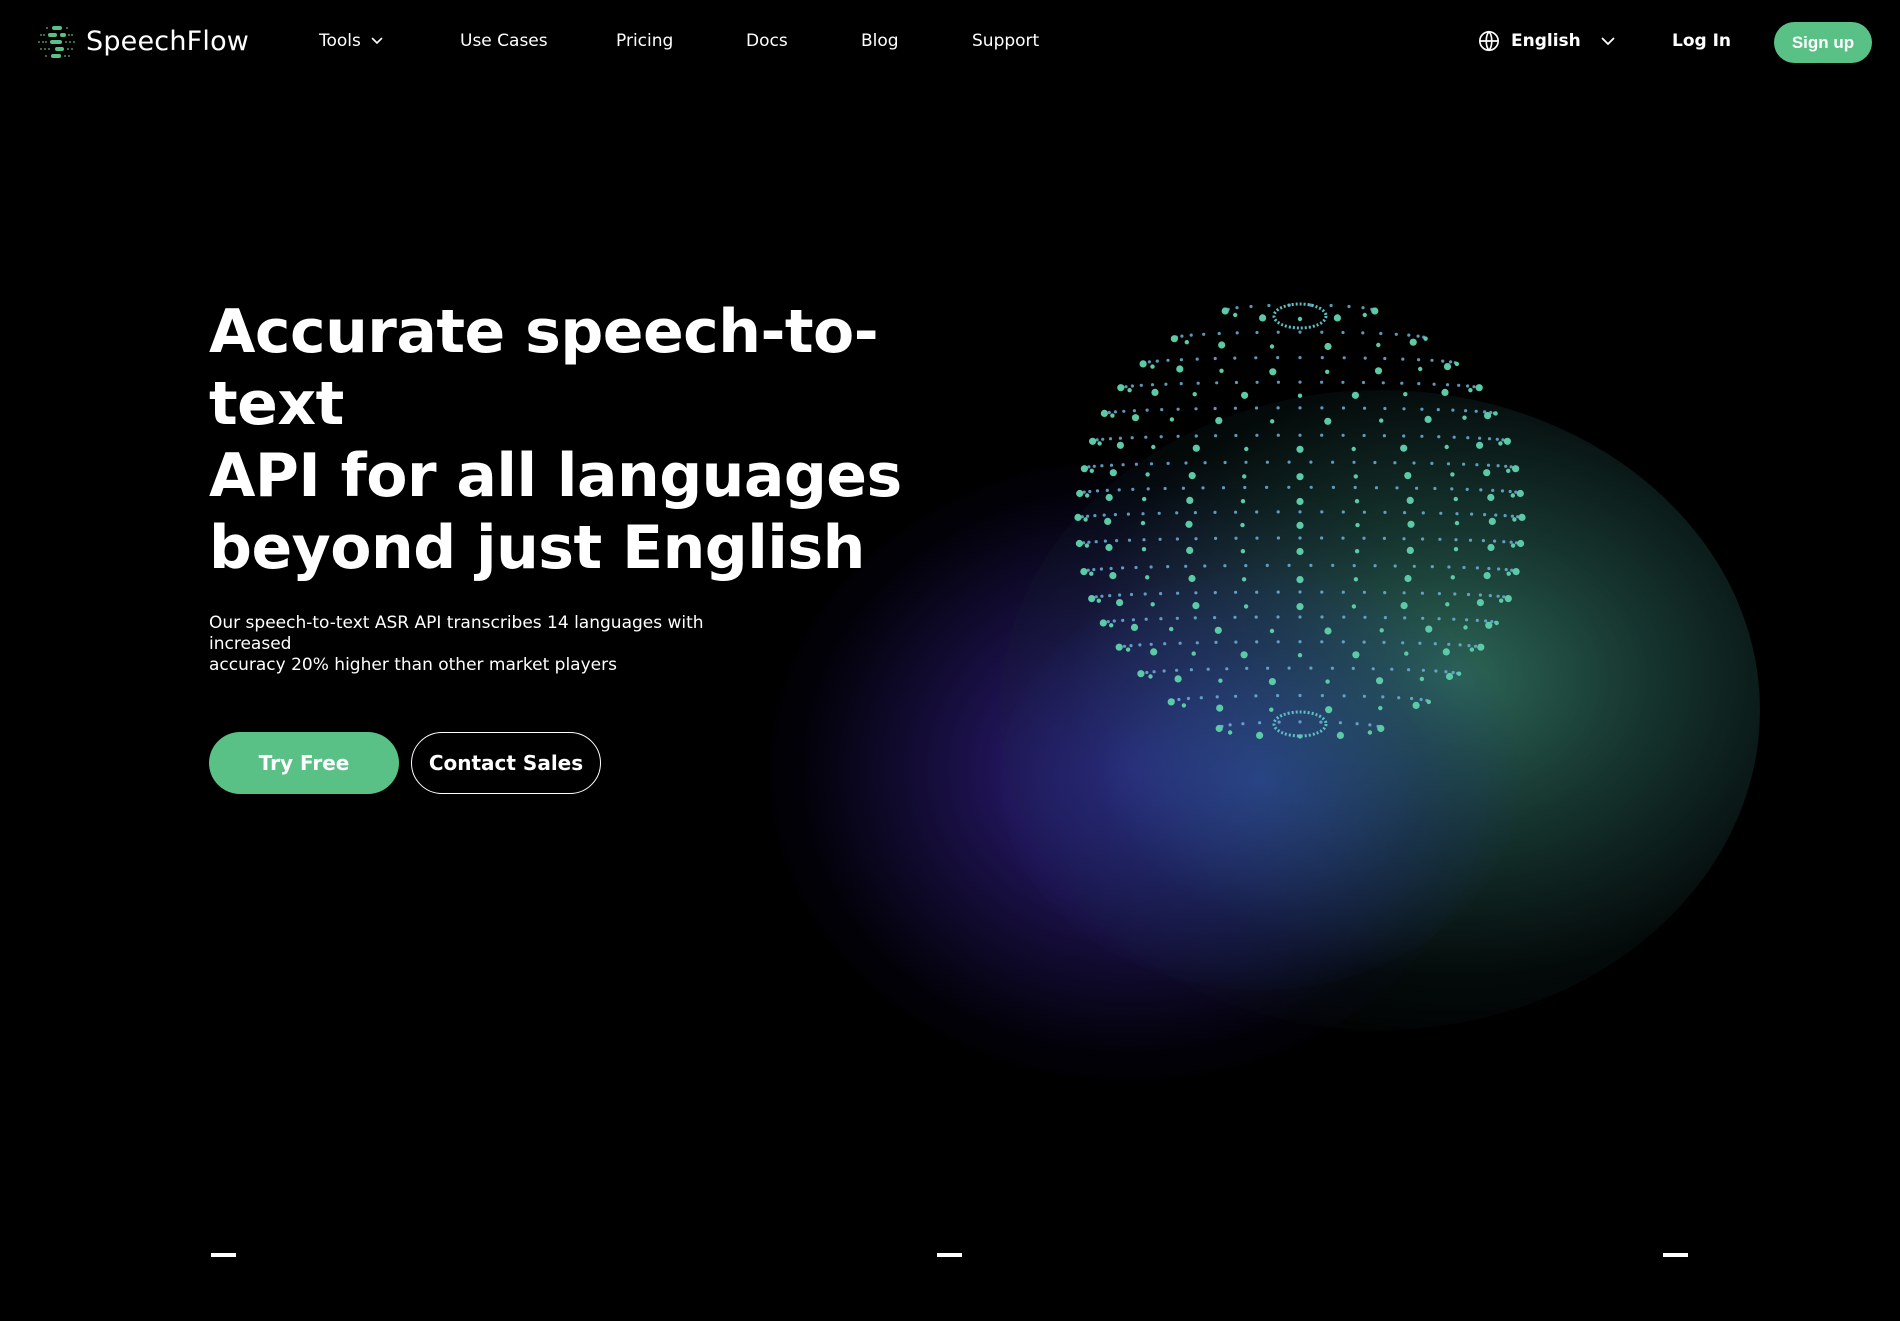 This screenshot has height=1321, width=1900. What do you see at coordinates (767, 41) in the screenshot?
I see `nav-docs: Docs` at bounding box center [767, 41].